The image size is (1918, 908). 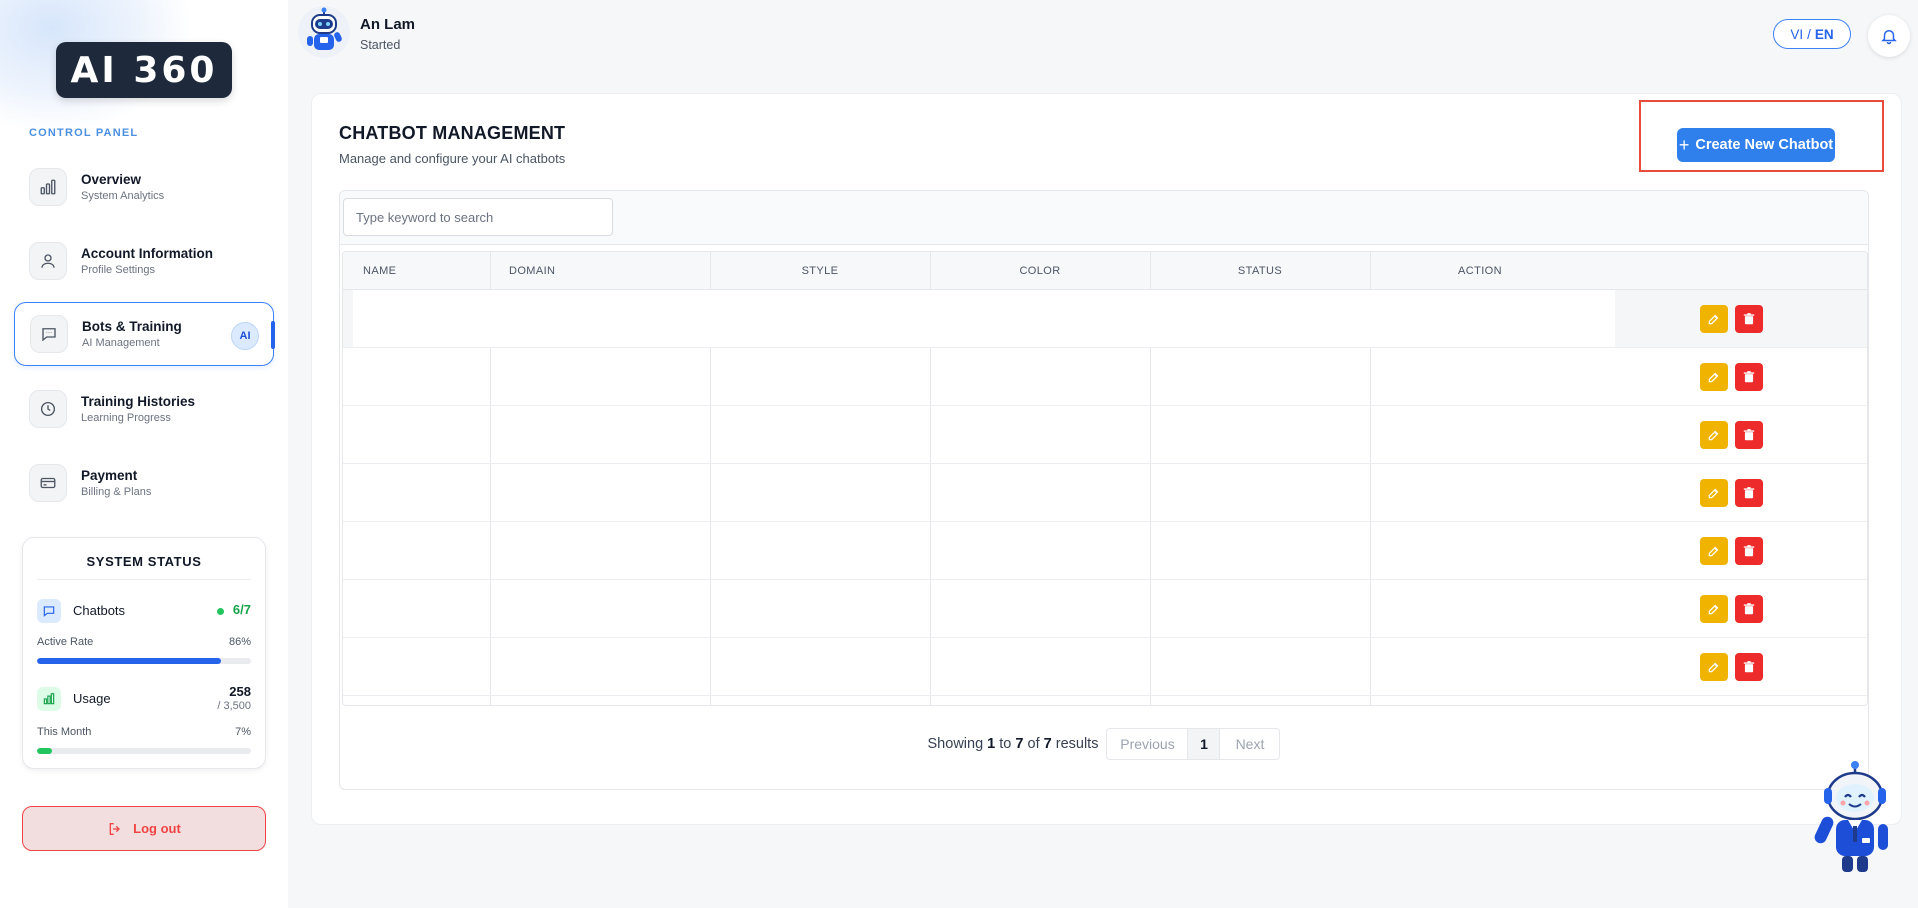 What do you see at coordinates (144, 579) in the screenshot?
I see `divider` at bounding box center [144, 579].